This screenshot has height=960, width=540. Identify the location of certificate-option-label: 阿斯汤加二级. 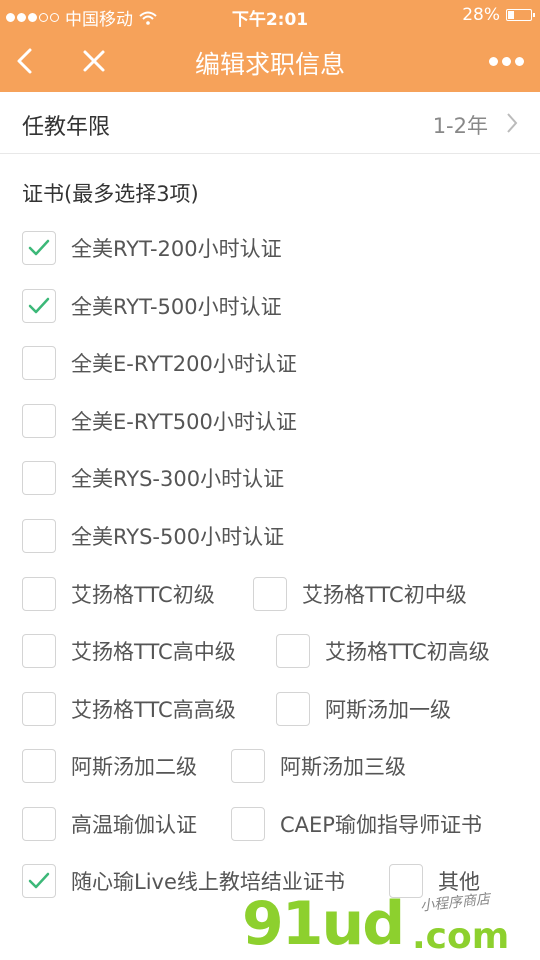
(134, 767).